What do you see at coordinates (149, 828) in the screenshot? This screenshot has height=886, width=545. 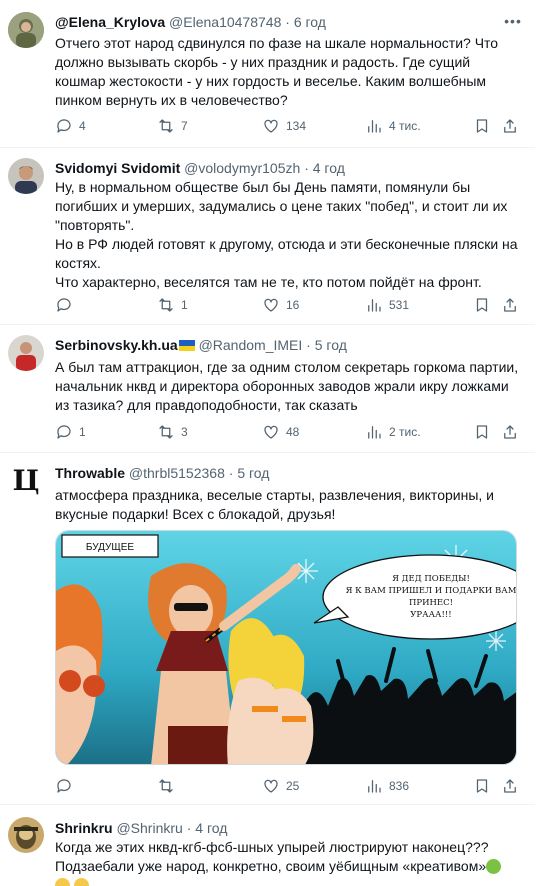 I see `handle: @Shrinkru` at bounding box center [149, 828].